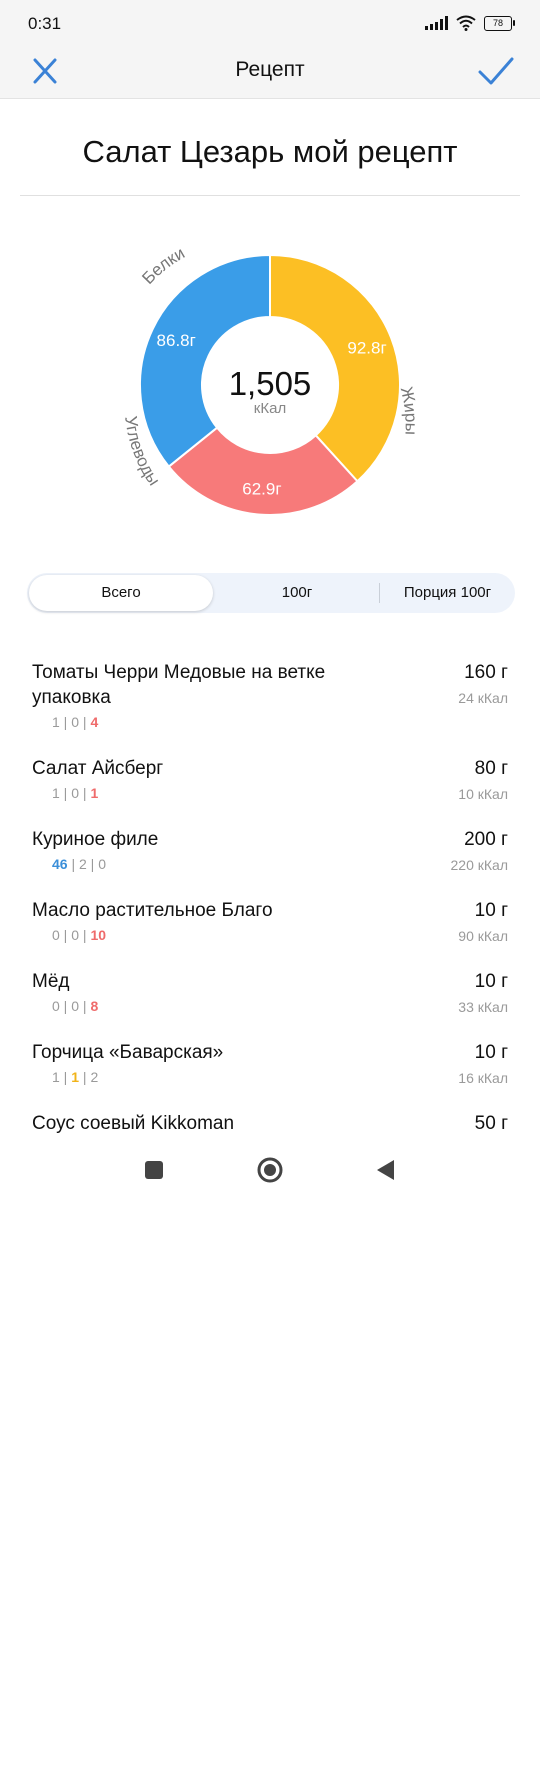  I want to click on ingredient-kcal: 16 кКал, so click(483, 1078).